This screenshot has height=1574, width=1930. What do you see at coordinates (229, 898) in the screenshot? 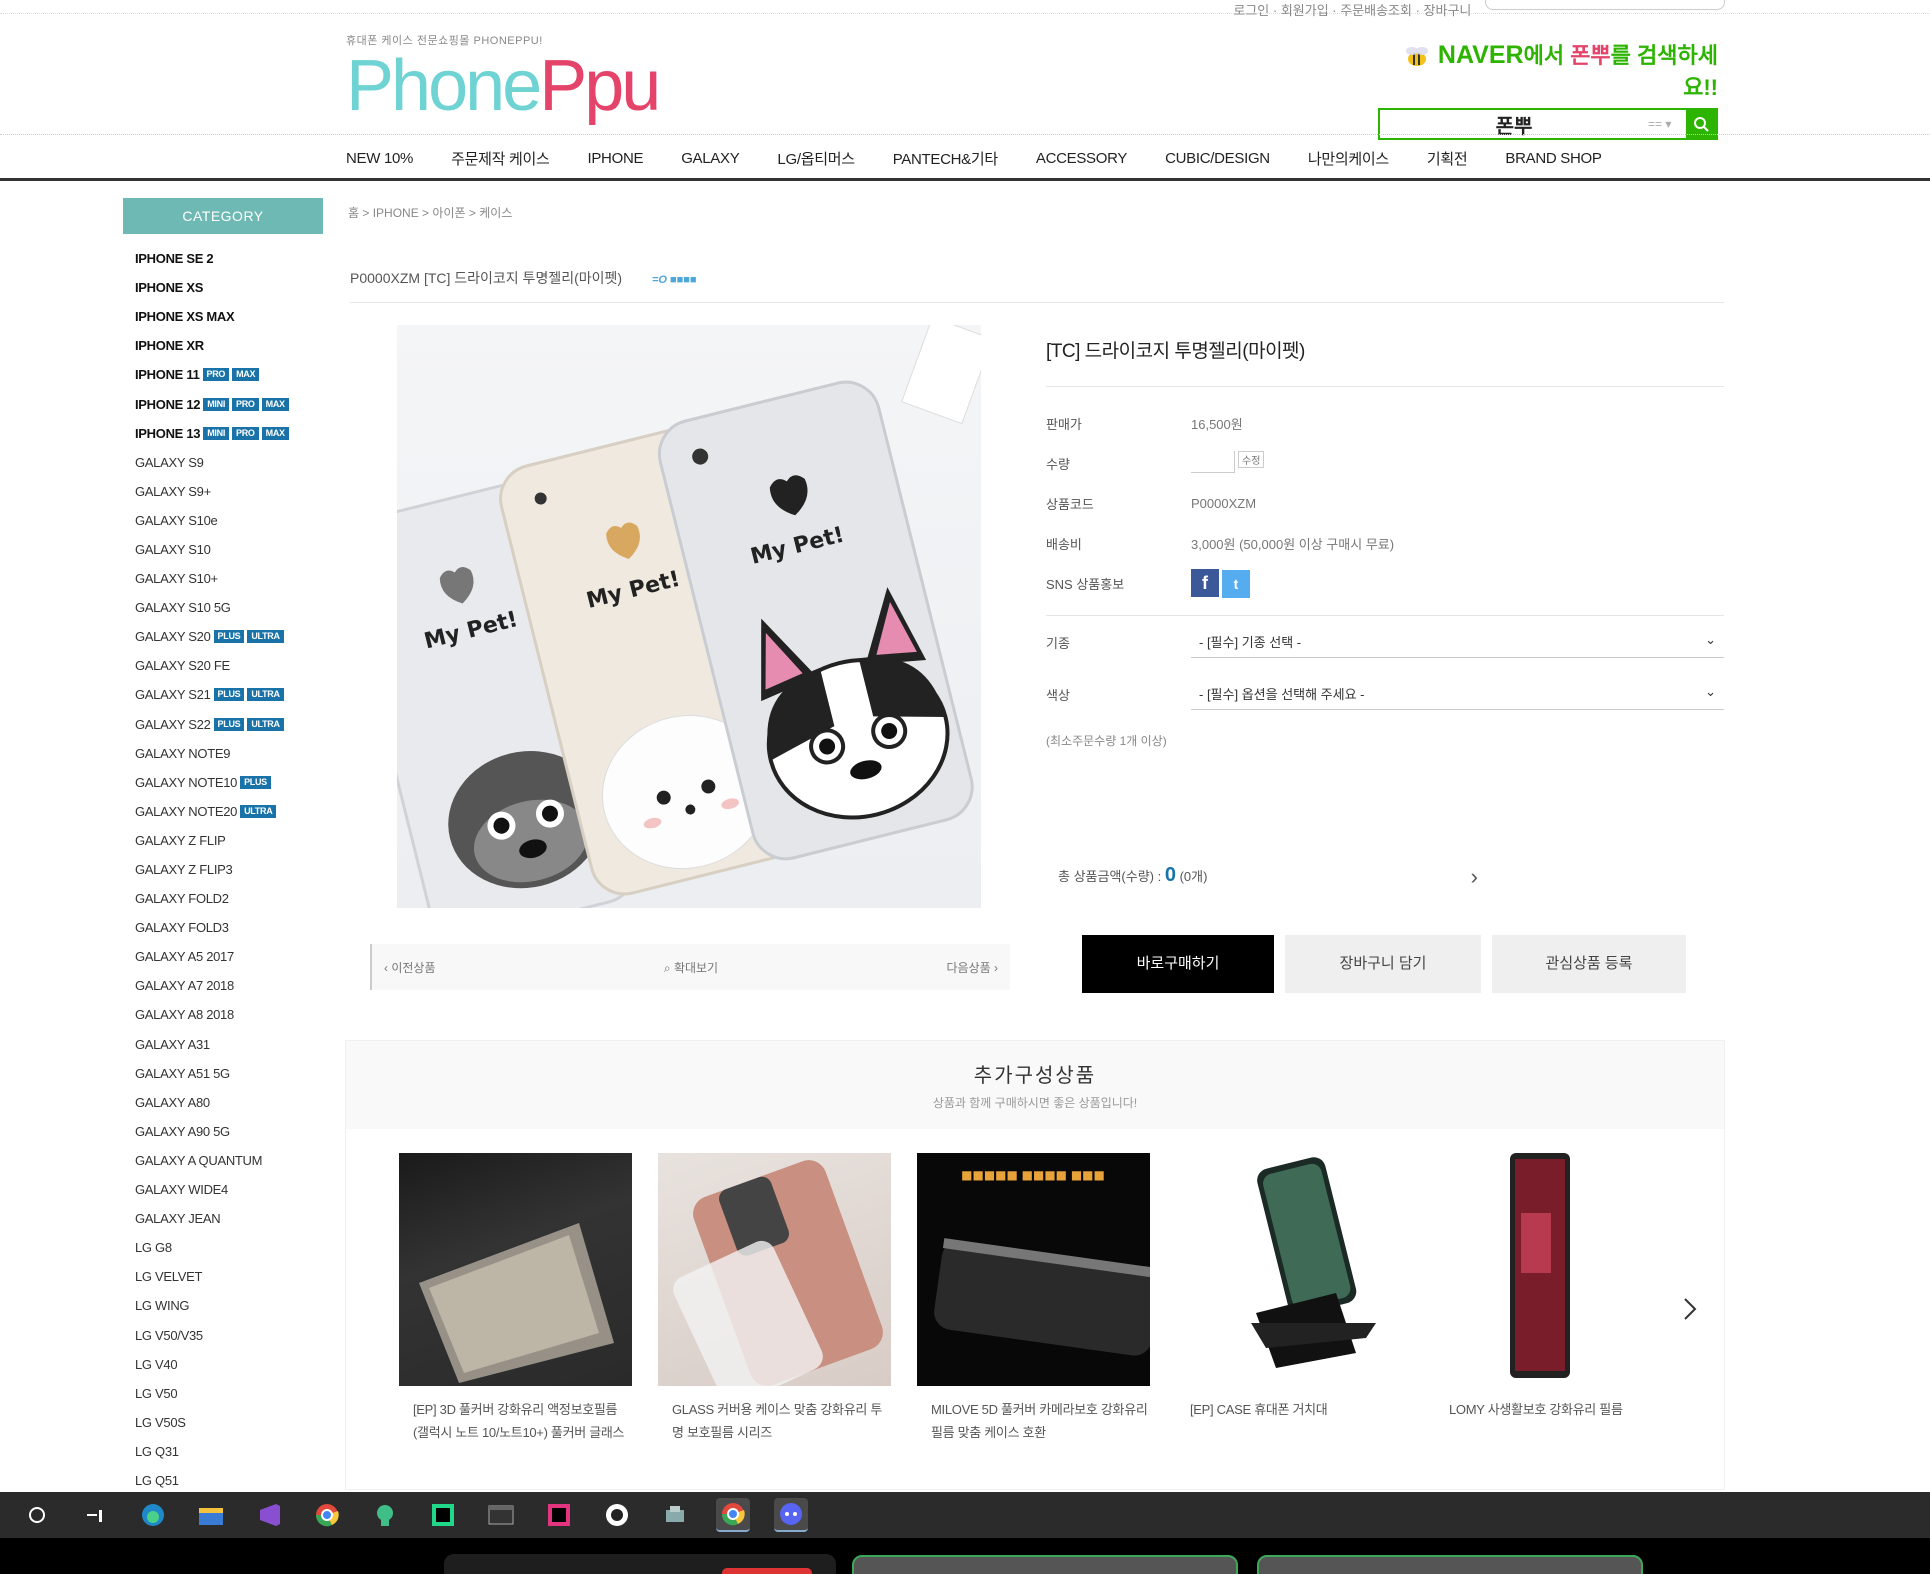
I see `sidebar-item: GALAXY FOLD2` at bounding box center [229, 898].